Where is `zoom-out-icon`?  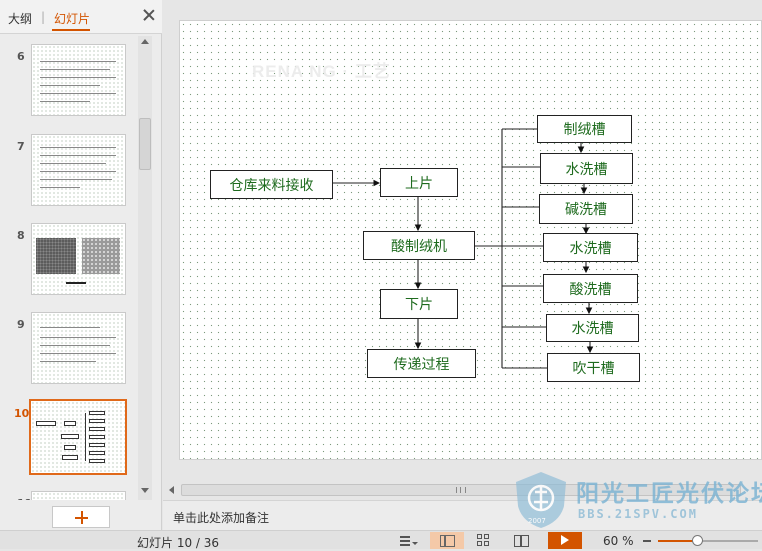
zoom-out-icon is located at coordinates (647, 540).